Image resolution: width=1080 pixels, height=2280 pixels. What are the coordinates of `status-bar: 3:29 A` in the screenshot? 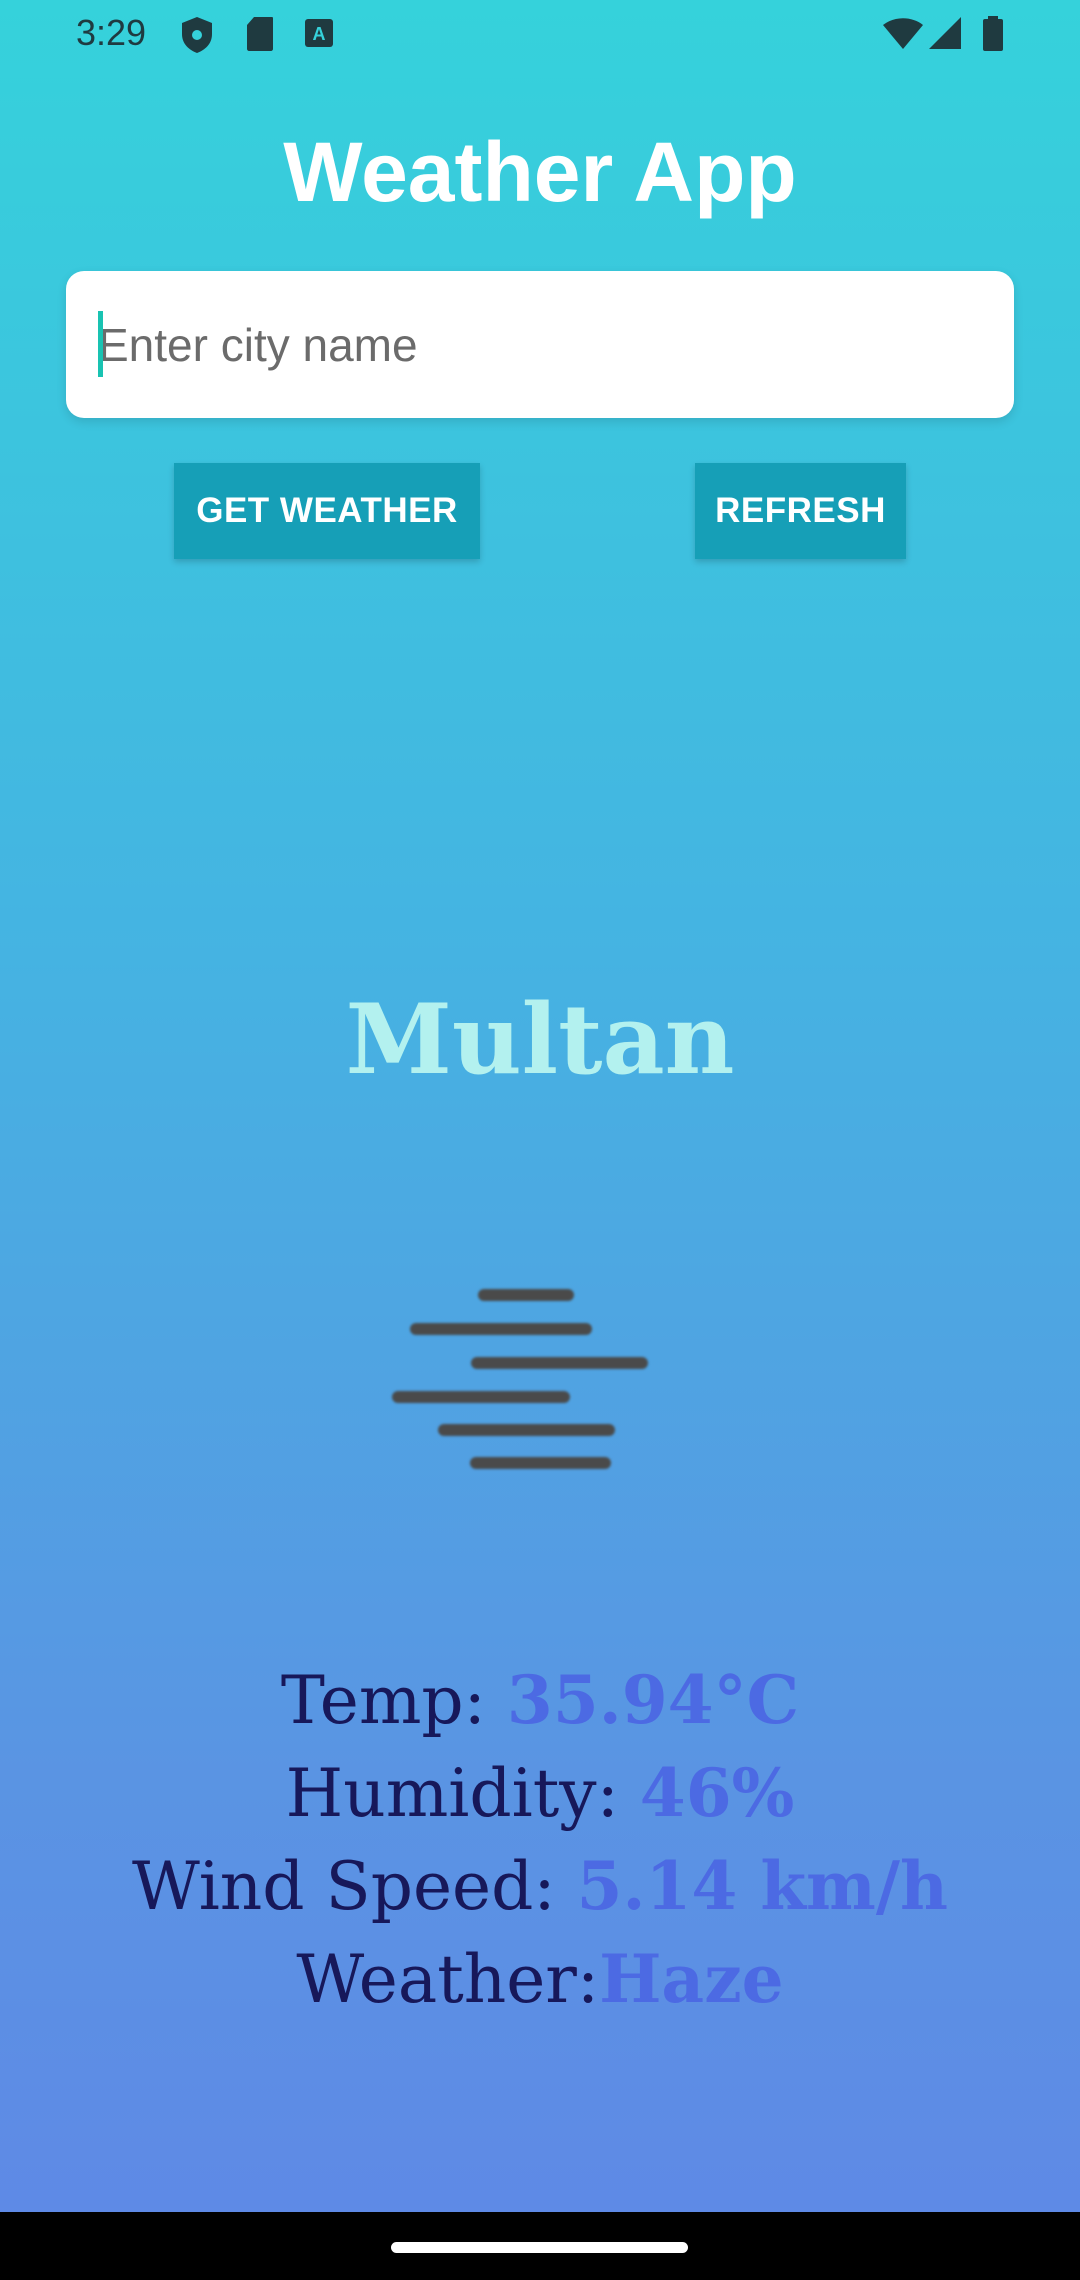 It's located at (540, 35).